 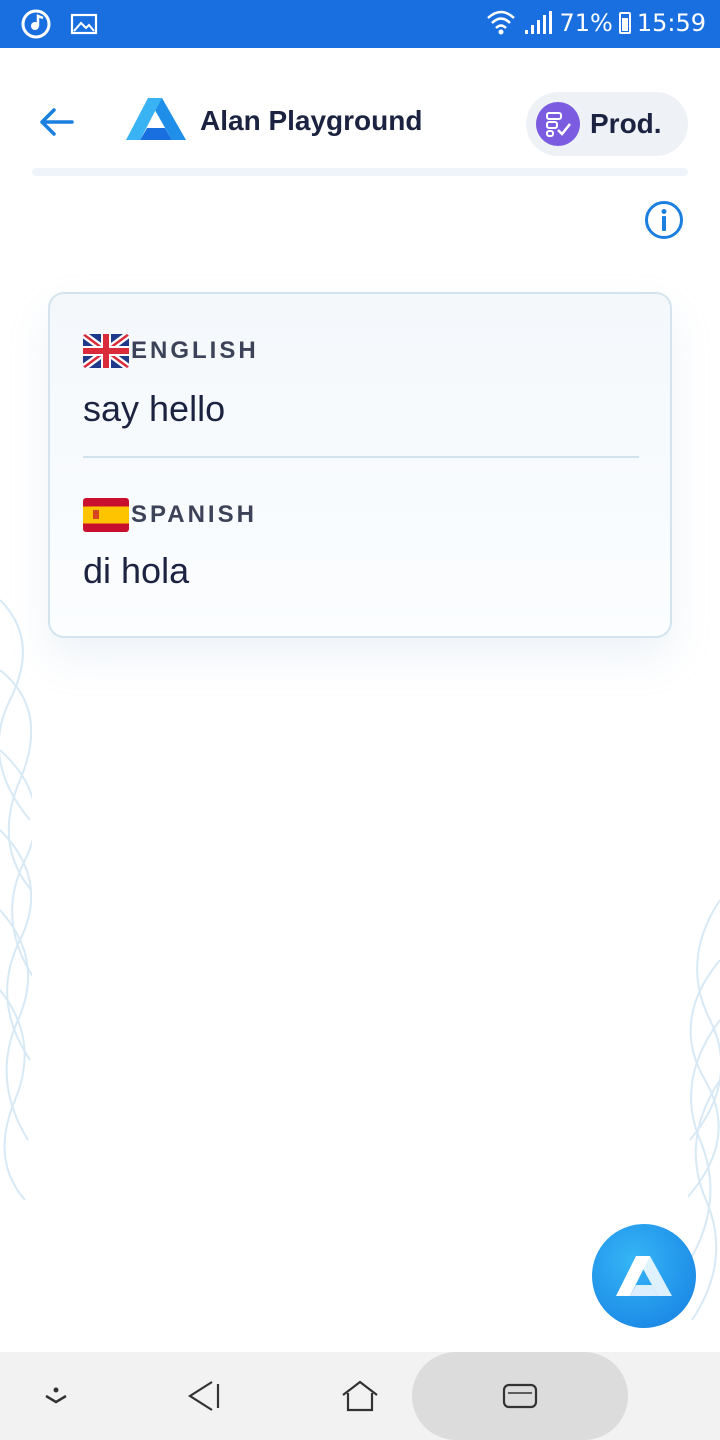 I want to click on hide-keyboard-button, so click(x=56, y=1396).